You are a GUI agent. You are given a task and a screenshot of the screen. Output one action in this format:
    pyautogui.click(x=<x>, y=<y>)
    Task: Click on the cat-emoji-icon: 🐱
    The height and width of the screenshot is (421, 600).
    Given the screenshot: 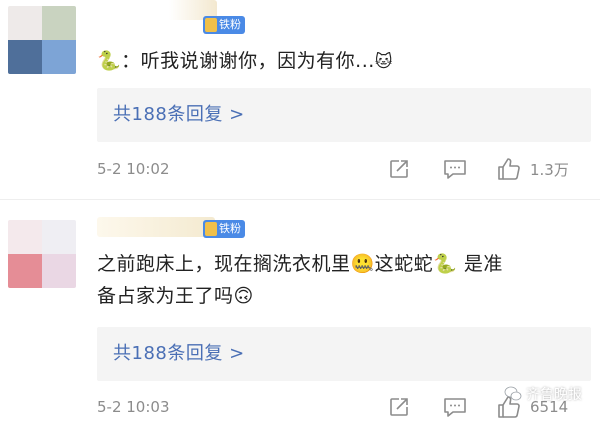 What is the action you would take?
    pyautogui.click(x=384, y=61)
    